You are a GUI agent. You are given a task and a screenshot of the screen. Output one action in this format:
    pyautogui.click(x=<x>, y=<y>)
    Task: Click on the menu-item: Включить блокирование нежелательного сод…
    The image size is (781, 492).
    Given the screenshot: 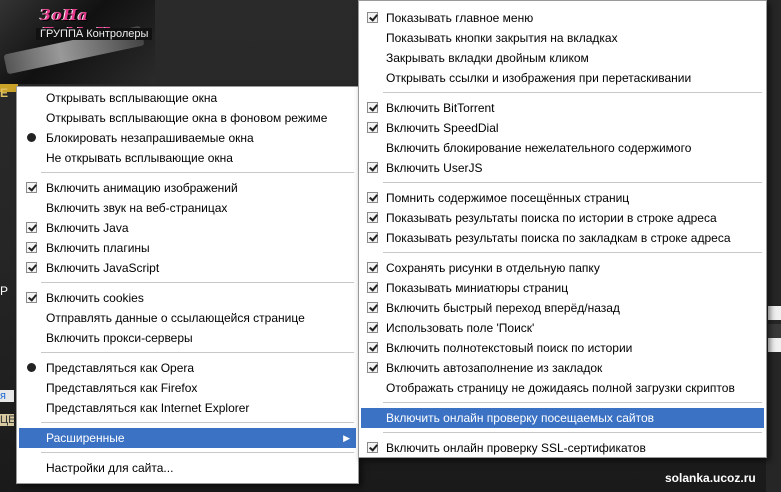 What is the action you would take?
    pyautogui.click(x=562, y=148)
    